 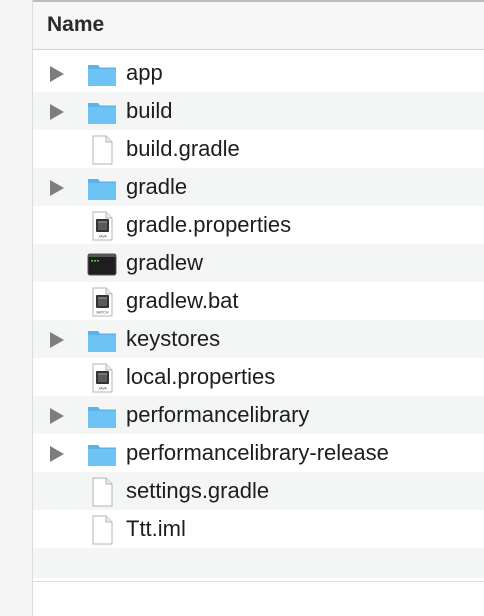 I want to click on file-row: build, so click(x=258, y=111).